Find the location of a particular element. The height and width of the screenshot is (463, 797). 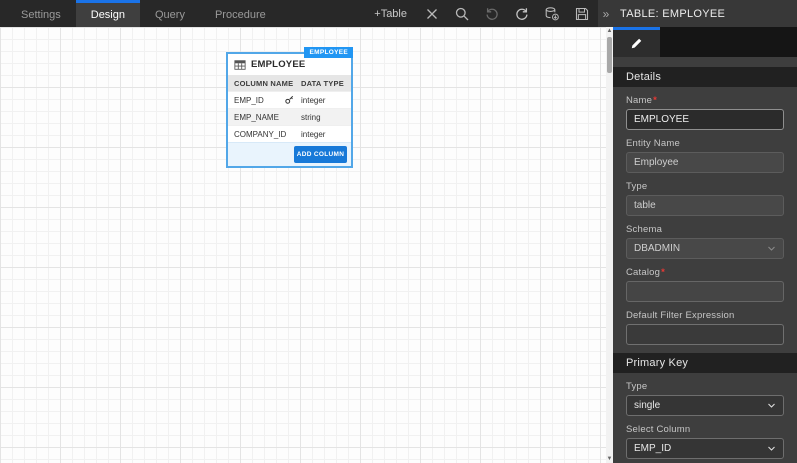

default-filter-input is located at coordinates (705, 334).